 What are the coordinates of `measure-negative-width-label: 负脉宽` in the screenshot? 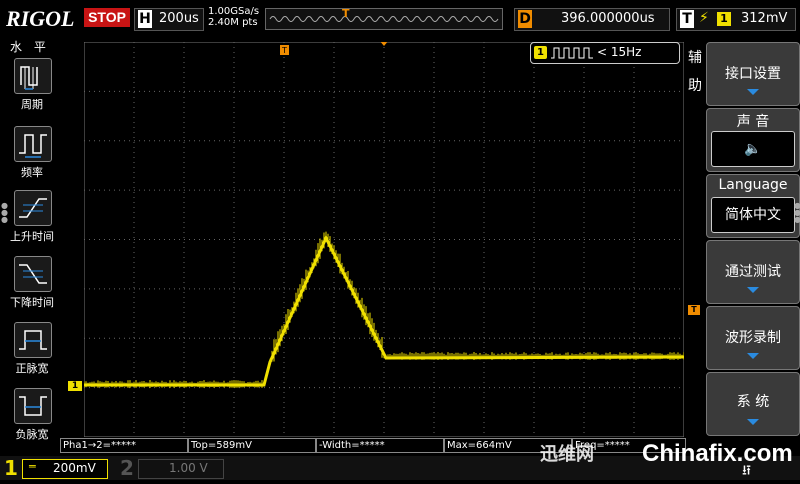 It's located at (32, 434).